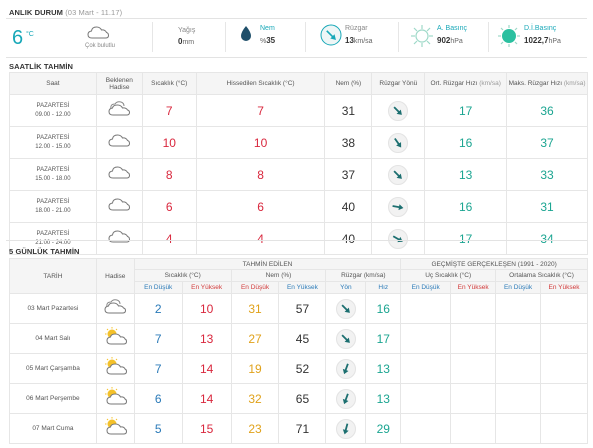 Image resolution: width=593 pixels, height=448 pixels. What do you see at coordinates (547, 174) in the screenshot?
I see `hourly-max-wind: 33` at bounding box center [547, 174].